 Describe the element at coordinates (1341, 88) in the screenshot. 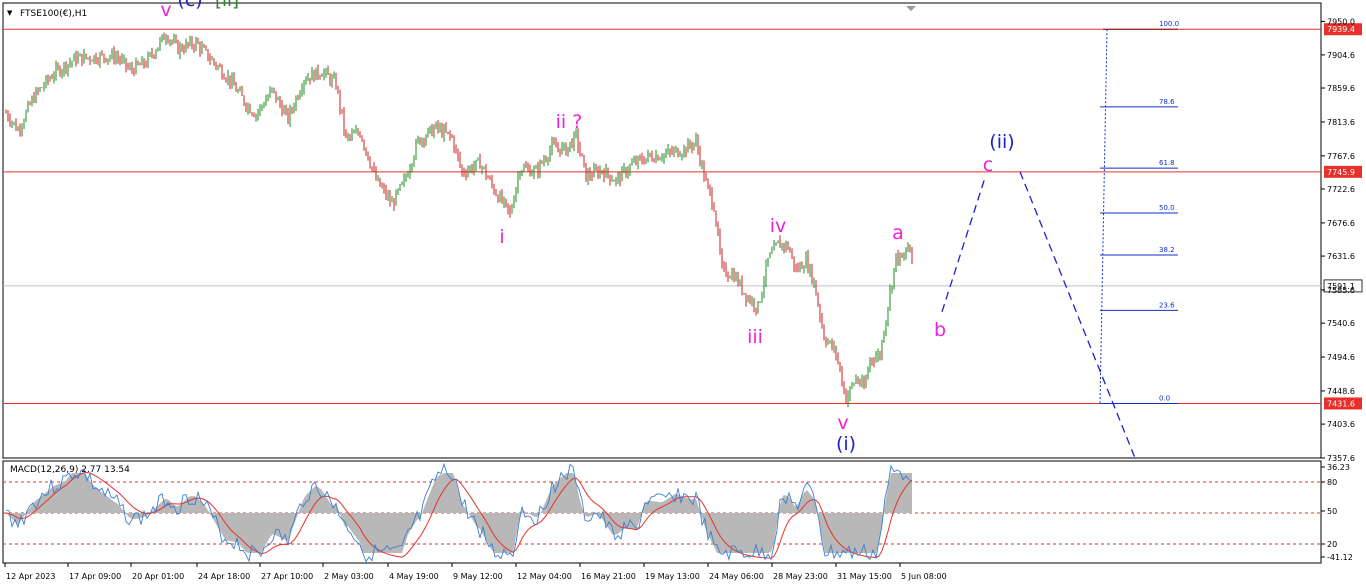

I see `price-tick-label: 7859.6` at that location.